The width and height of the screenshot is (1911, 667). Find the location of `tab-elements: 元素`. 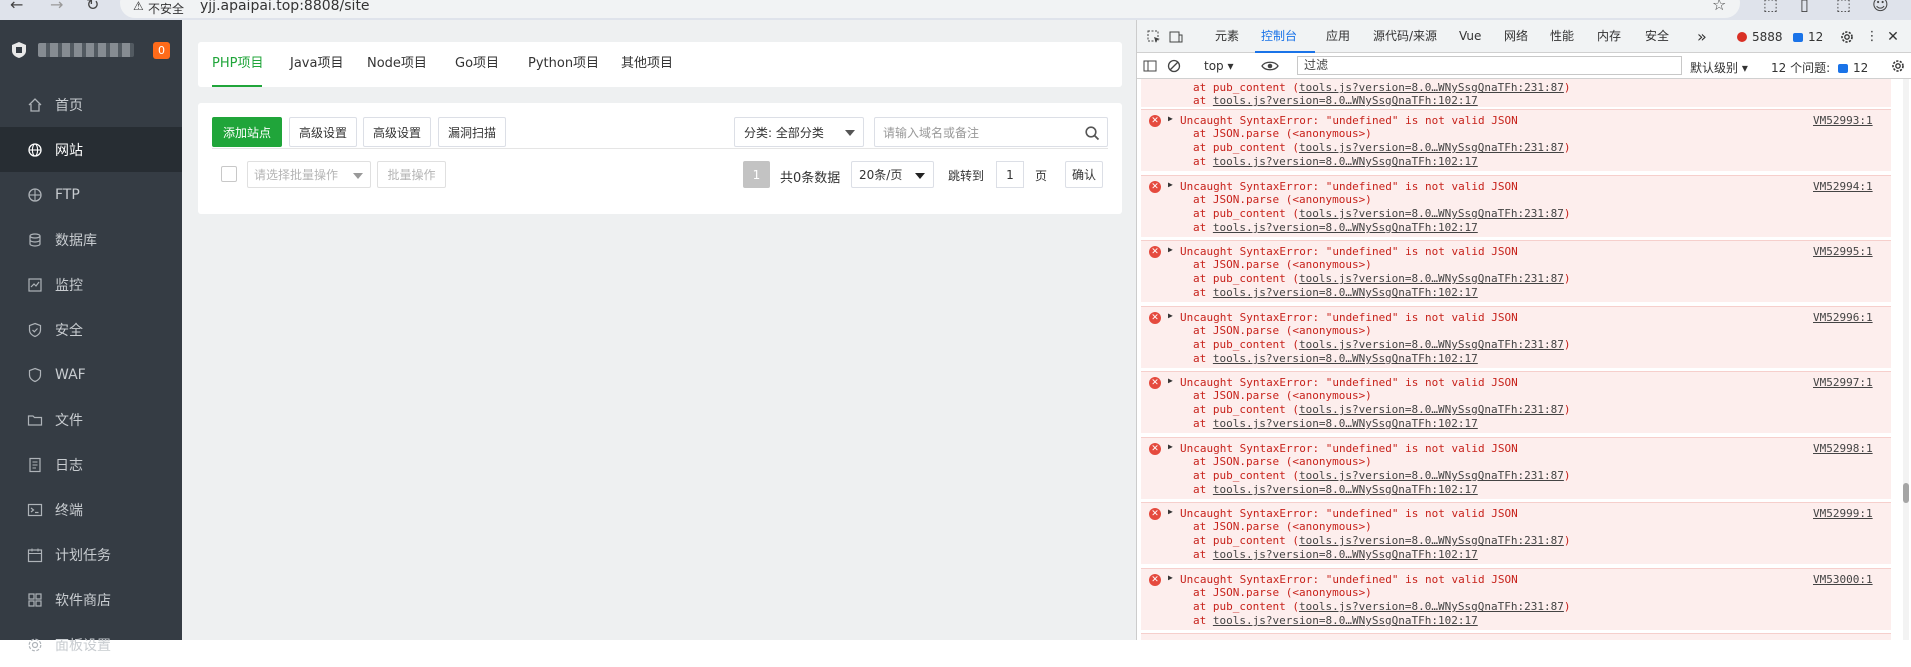

tab-elements: 元素 is located at coordinates (1227, 36).